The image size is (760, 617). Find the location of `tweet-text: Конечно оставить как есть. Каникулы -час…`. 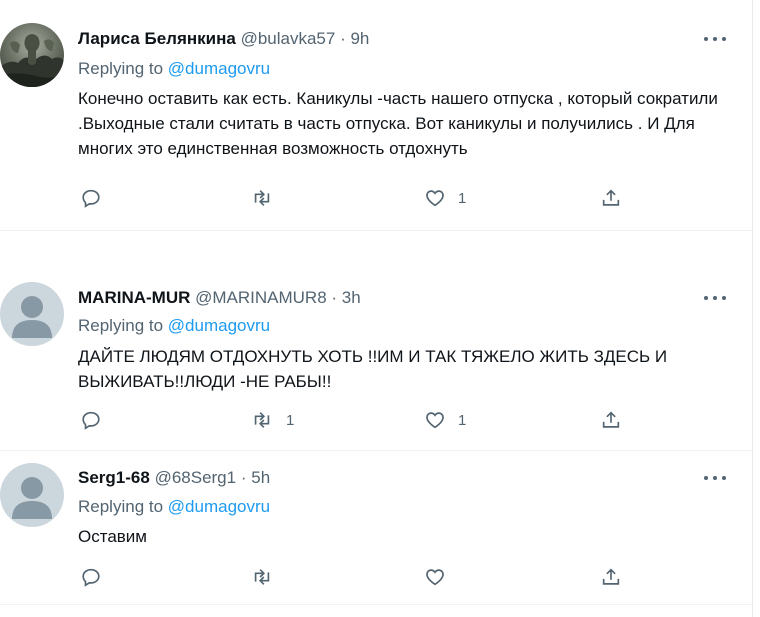

tweet-text: Конечно оставить как есть. Каникулы -час… is located at coordinates (398, 123).